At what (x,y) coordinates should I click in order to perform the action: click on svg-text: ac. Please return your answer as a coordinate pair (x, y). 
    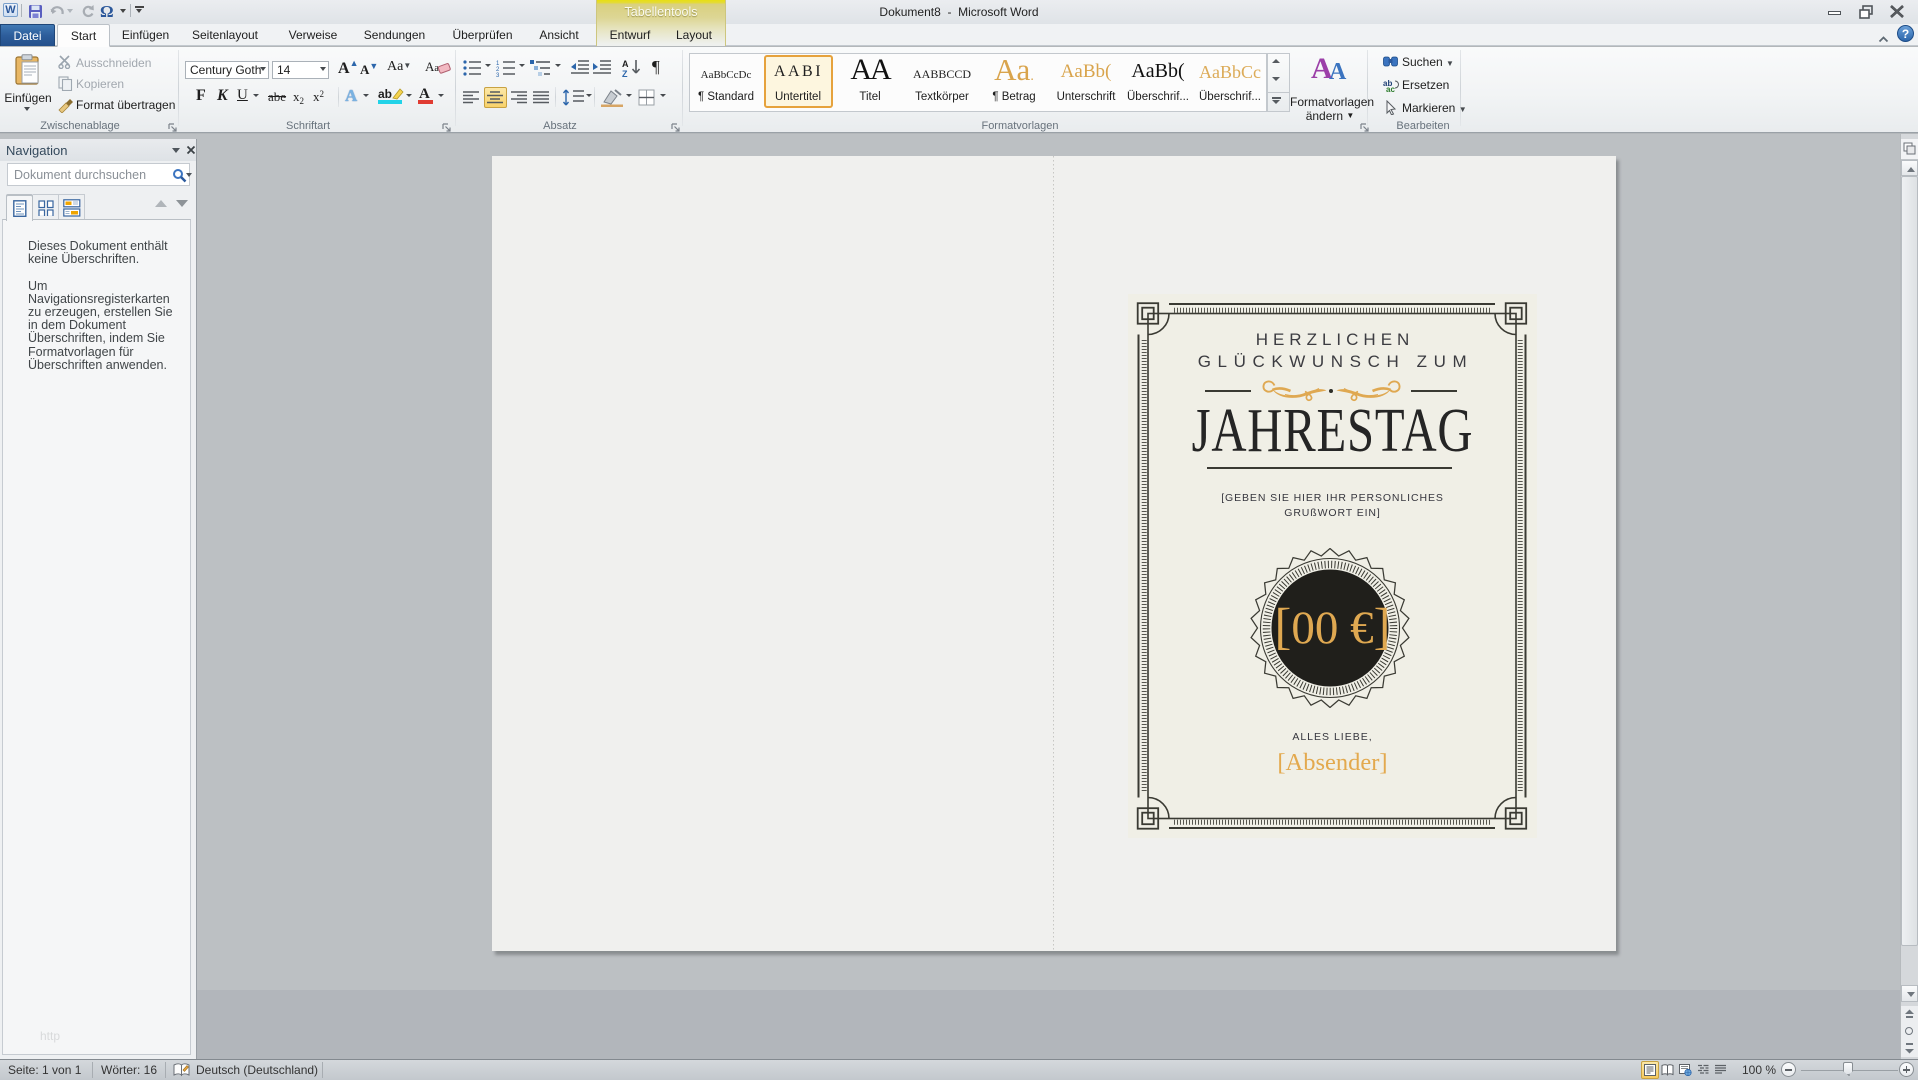
    Looking at the image, I should click on (1390, 88).